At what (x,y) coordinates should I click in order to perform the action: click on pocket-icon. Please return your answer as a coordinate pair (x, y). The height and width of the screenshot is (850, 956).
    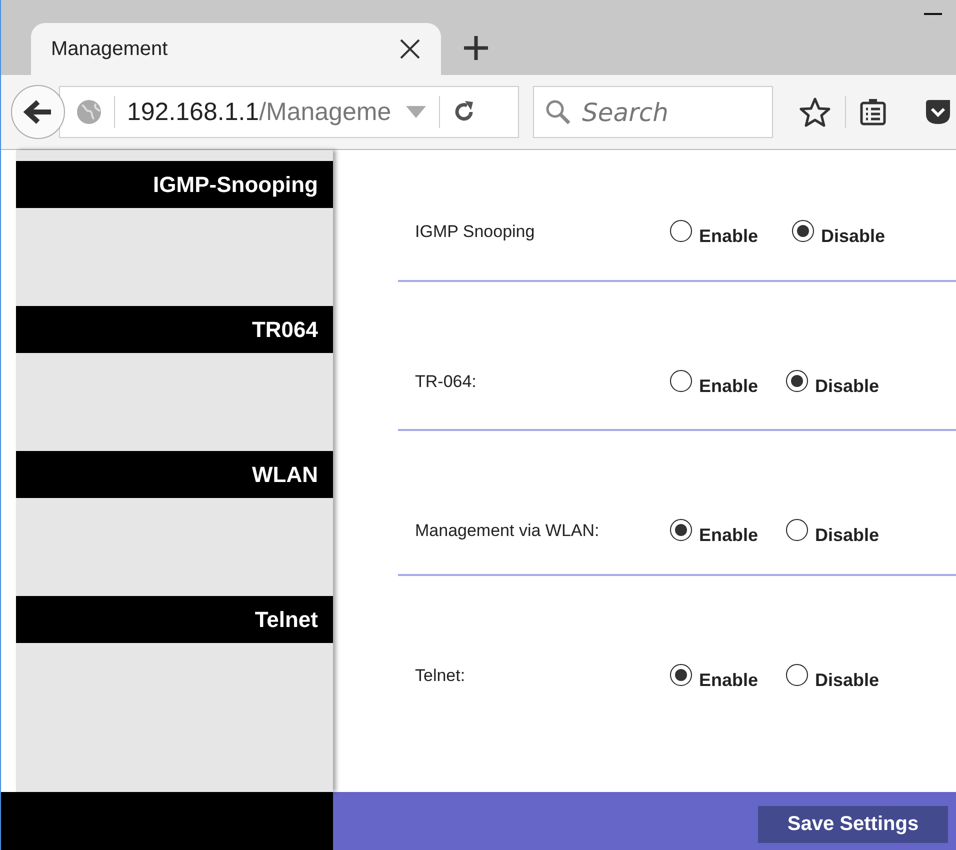
    Looking at the image, I should click on (938, 112).